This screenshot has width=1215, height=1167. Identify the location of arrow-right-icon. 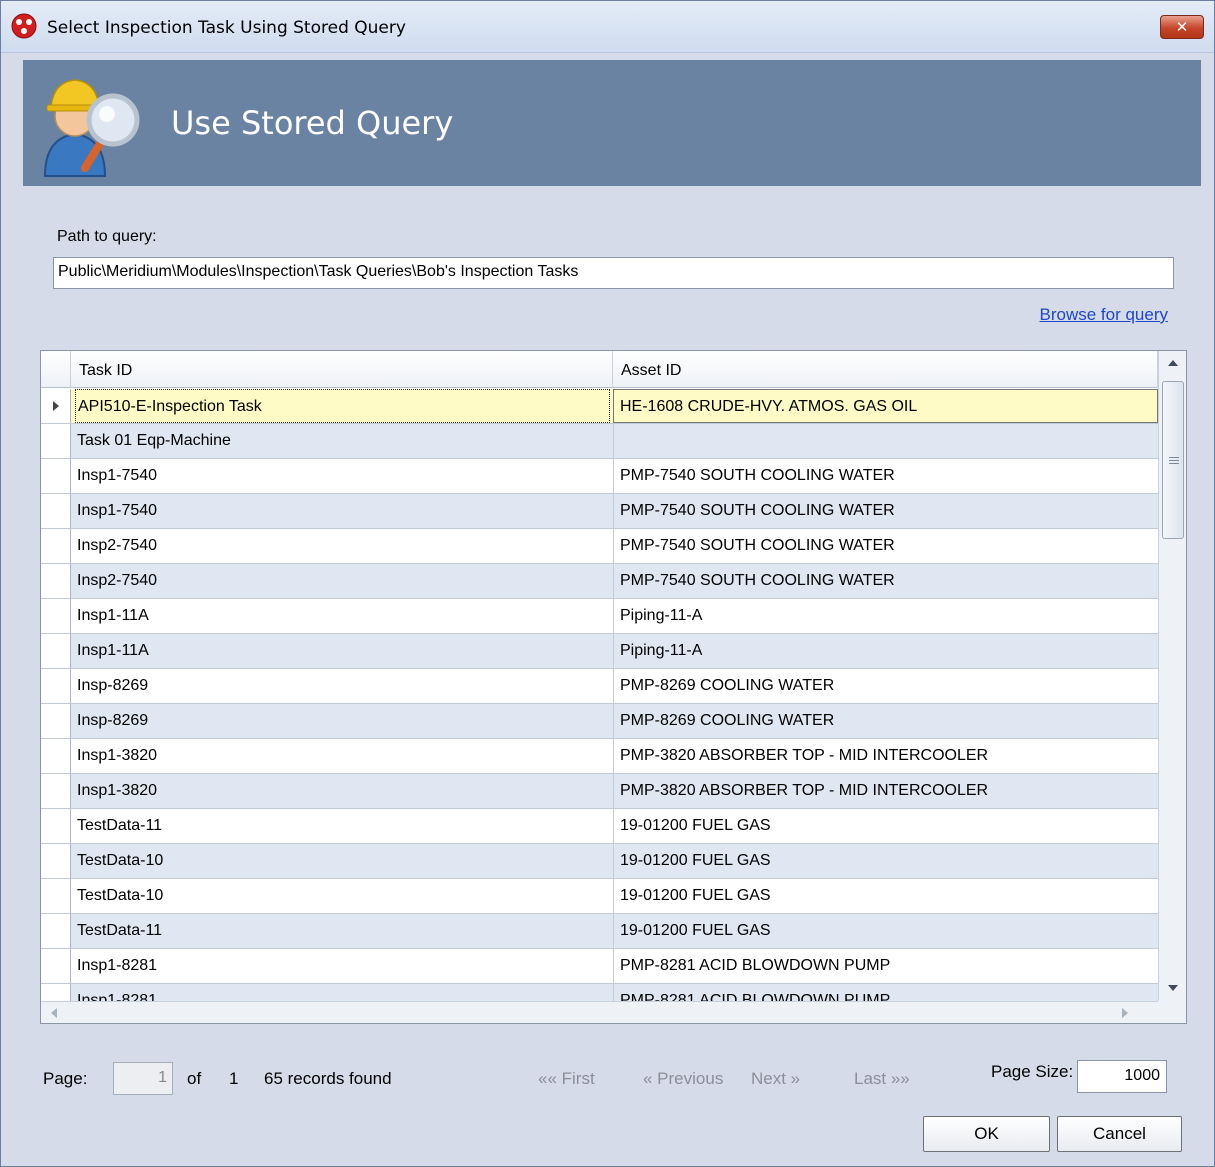
(1125, 1013).